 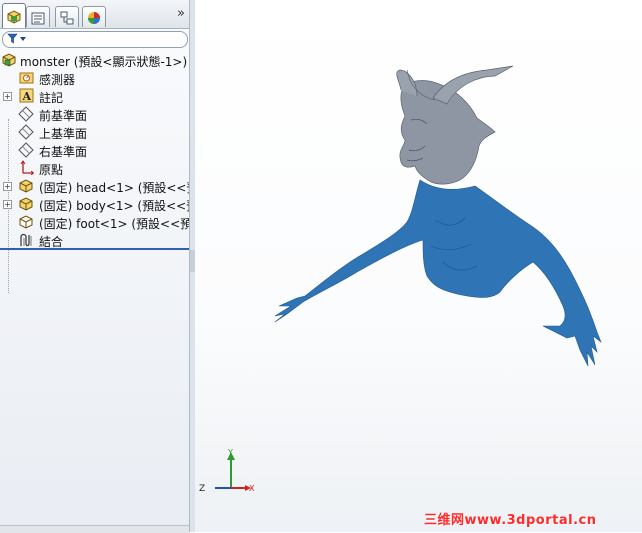 I want to click on tree-item-label: 右基準面, so click(x=63, y=152).